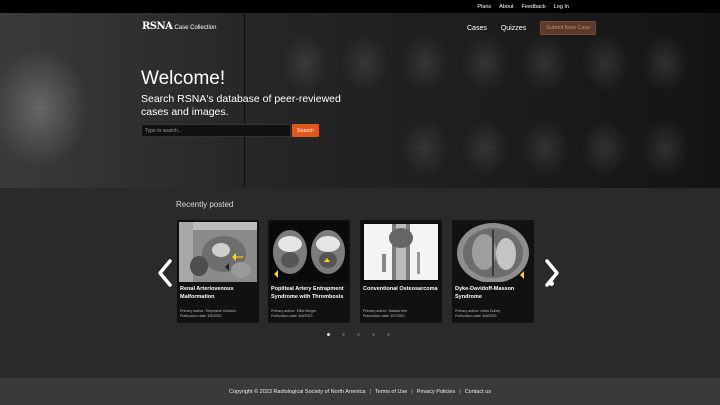 The image size is (720, 405). What do you see at coordinates (532, 28) in the screenshot?
I see `main-nav: Cases Quizzes Submit New Case` at bounding box center [532, 28].